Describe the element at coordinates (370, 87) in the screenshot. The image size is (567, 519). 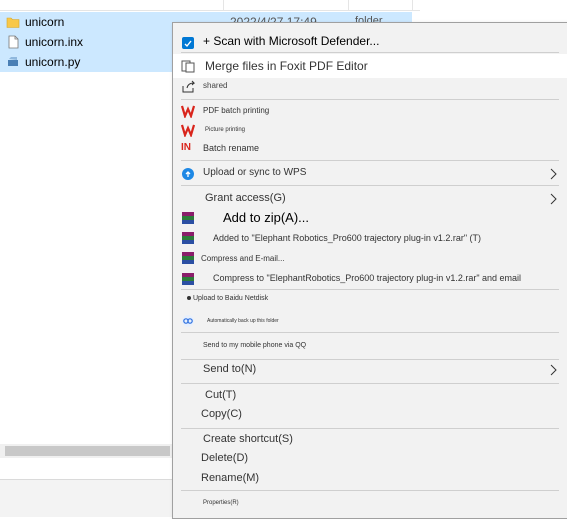
I see `menu-item-shared: shared` at that location.